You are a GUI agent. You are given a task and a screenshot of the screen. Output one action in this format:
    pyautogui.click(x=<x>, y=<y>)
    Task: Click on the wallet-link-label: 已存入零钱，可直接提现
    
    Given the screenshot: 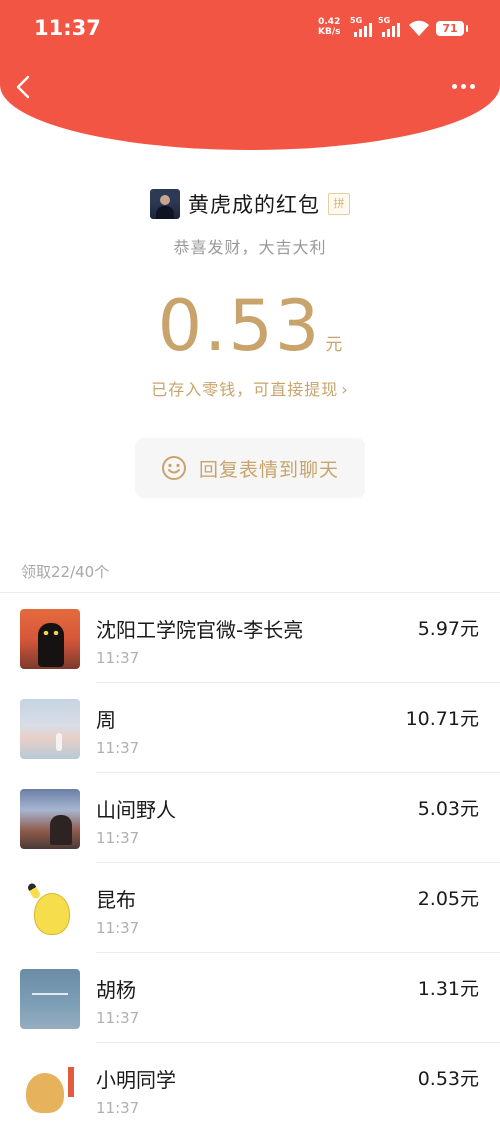 What is the action you would take?
    pyautogui.click(x=245, y=389)
    